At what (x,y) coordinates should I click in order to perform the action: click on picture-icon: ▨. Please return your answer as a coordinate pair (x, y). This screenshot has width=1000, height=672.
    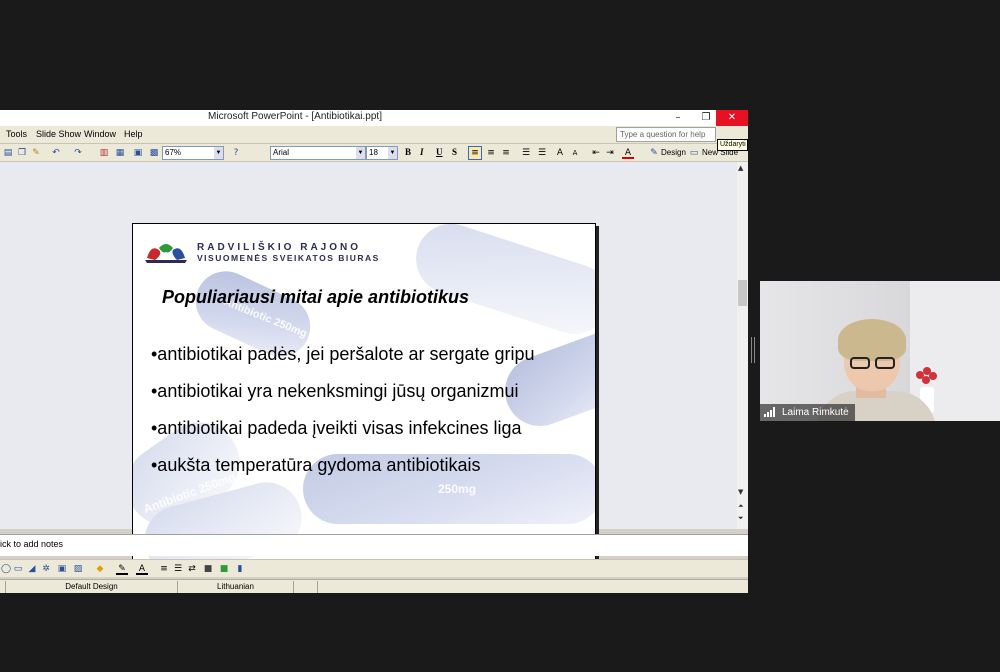
    Looking at the image, I should click on (78, 569).